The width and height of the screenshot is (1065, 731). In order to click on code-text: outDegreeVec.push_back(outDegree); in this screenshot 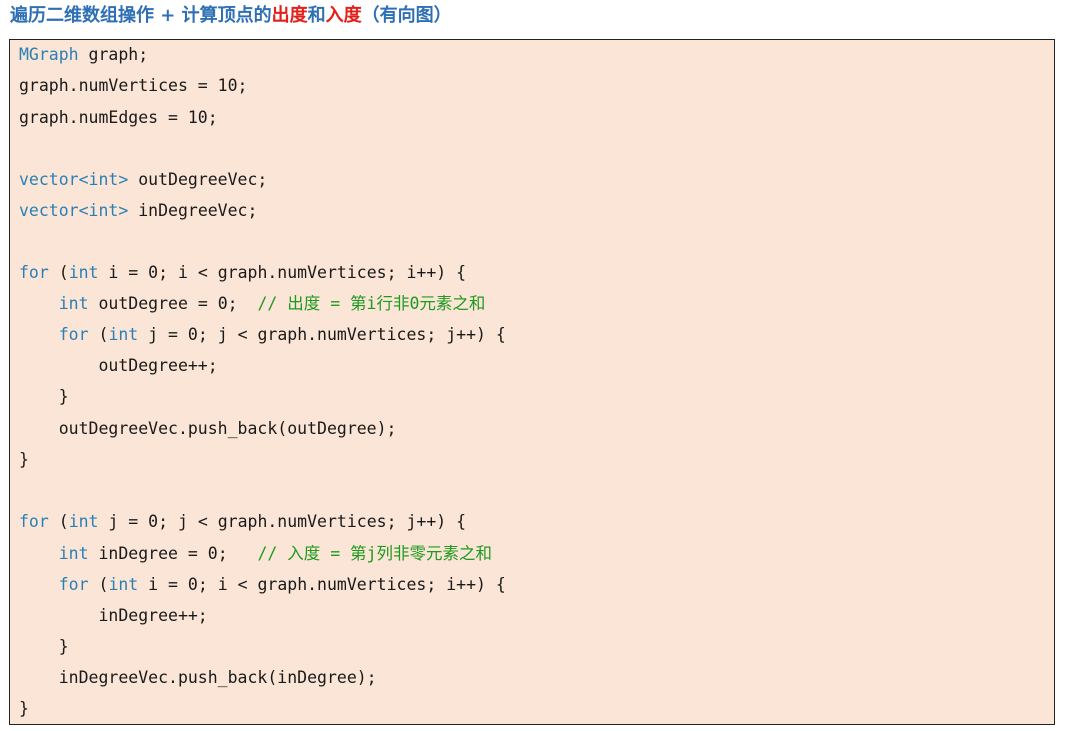, I will do `click(208, 428)`.